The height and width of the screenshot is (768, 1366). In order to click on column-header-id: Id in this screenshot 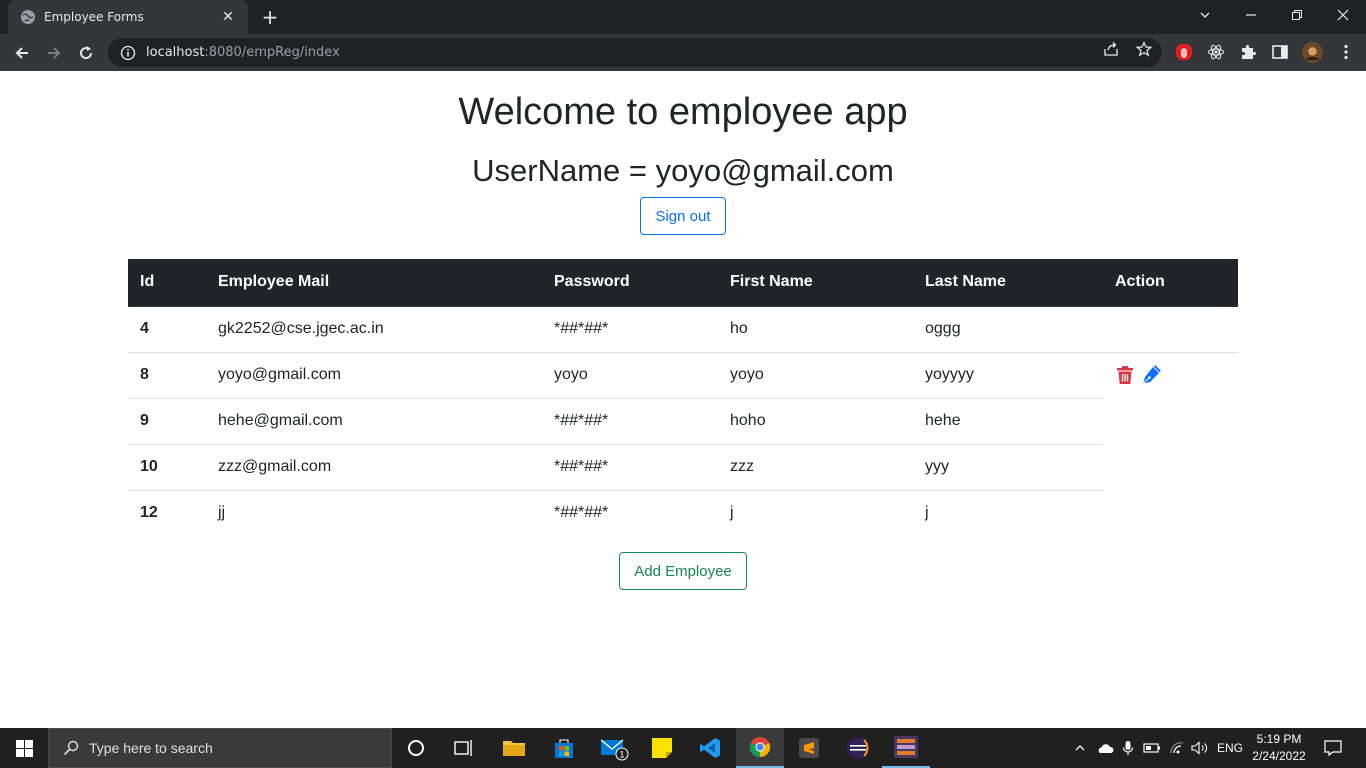, I will do `click(167, 283)`.